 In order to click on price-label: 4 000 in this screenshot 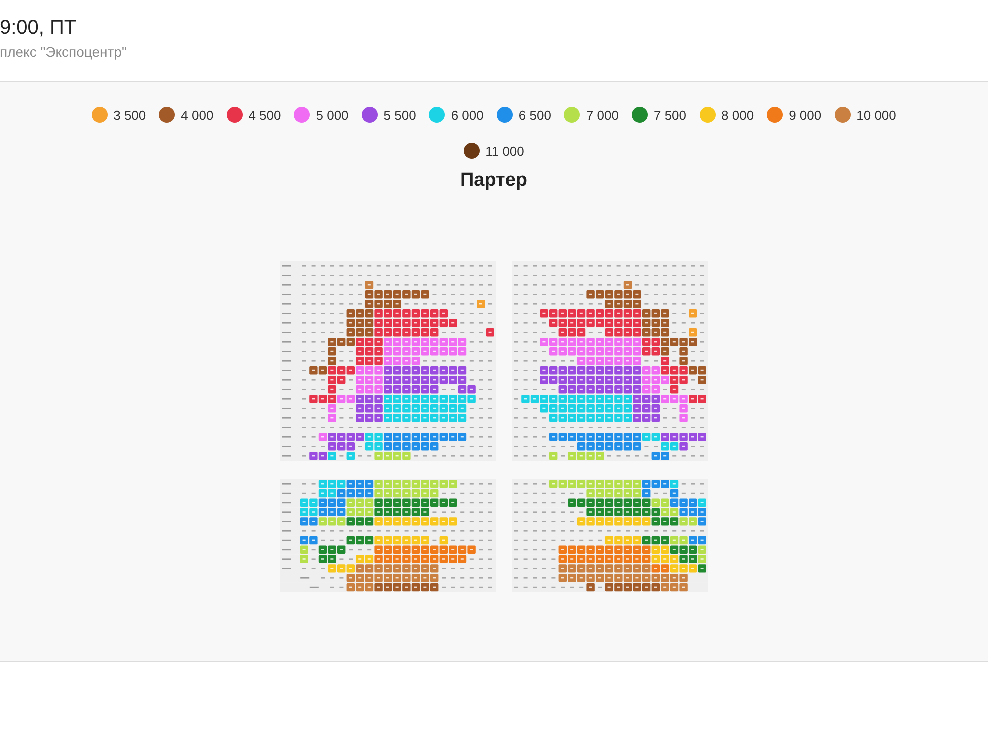, I will do `click(197, 115)`.